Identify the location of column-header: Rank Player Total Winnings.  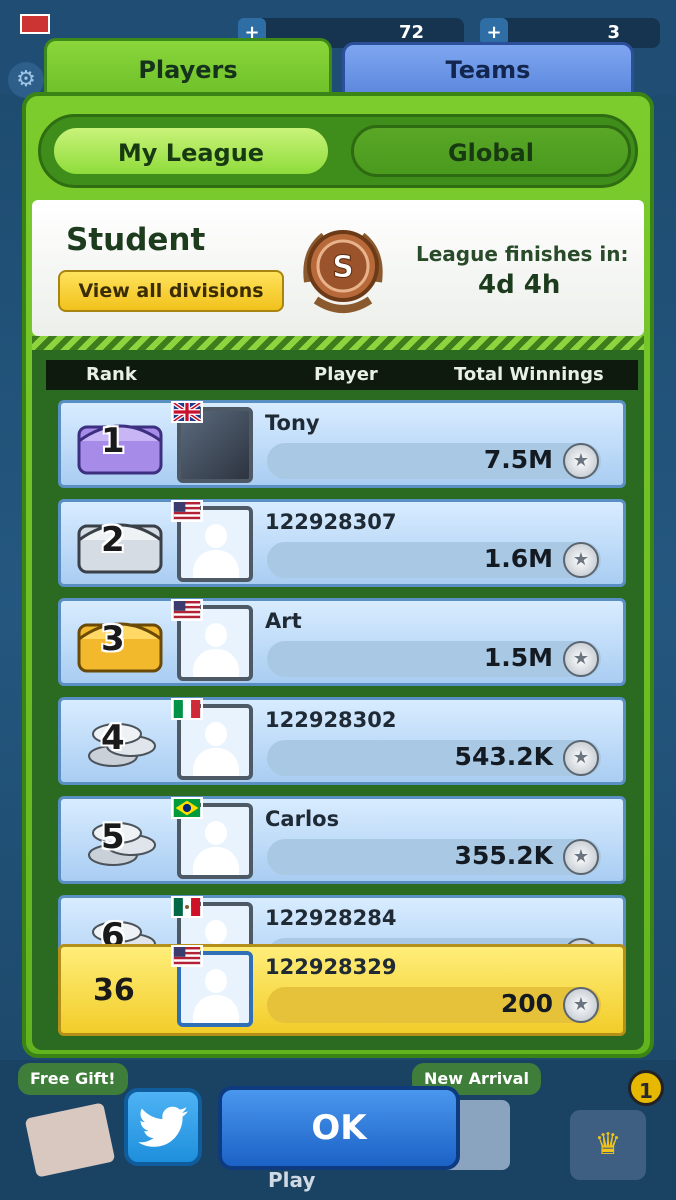
(342, 375).